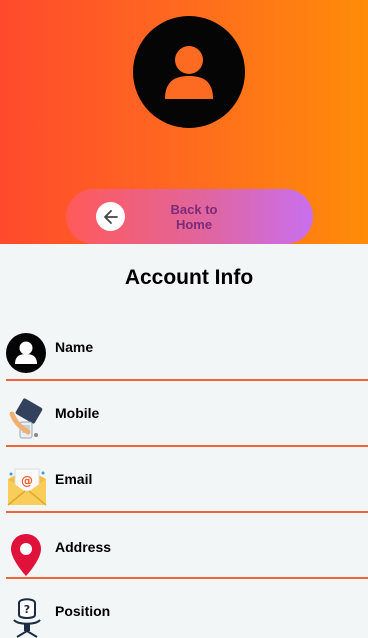 Image resolution: width=368 pixels, height=638 pixels. I want to click on field-label-address: Address, so click(83, 547).